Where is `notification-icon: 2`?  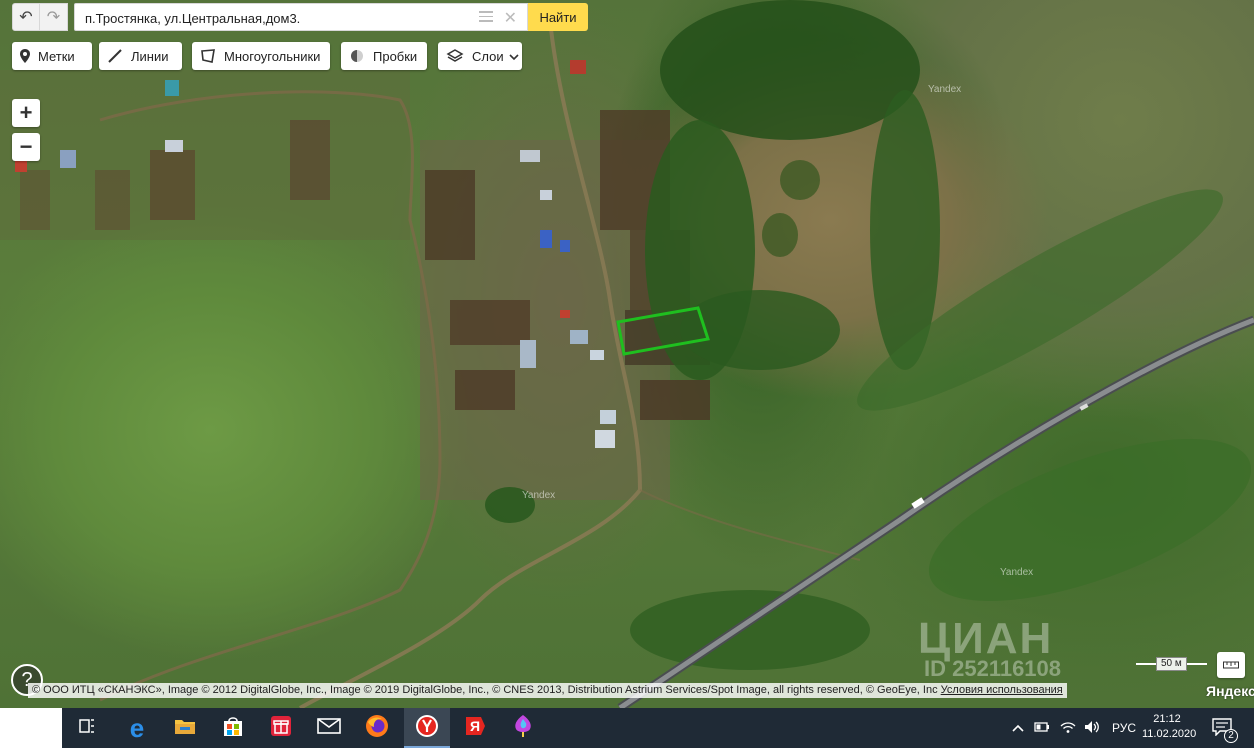 notification-icon: 2 is located at coordinates (1225, 730).